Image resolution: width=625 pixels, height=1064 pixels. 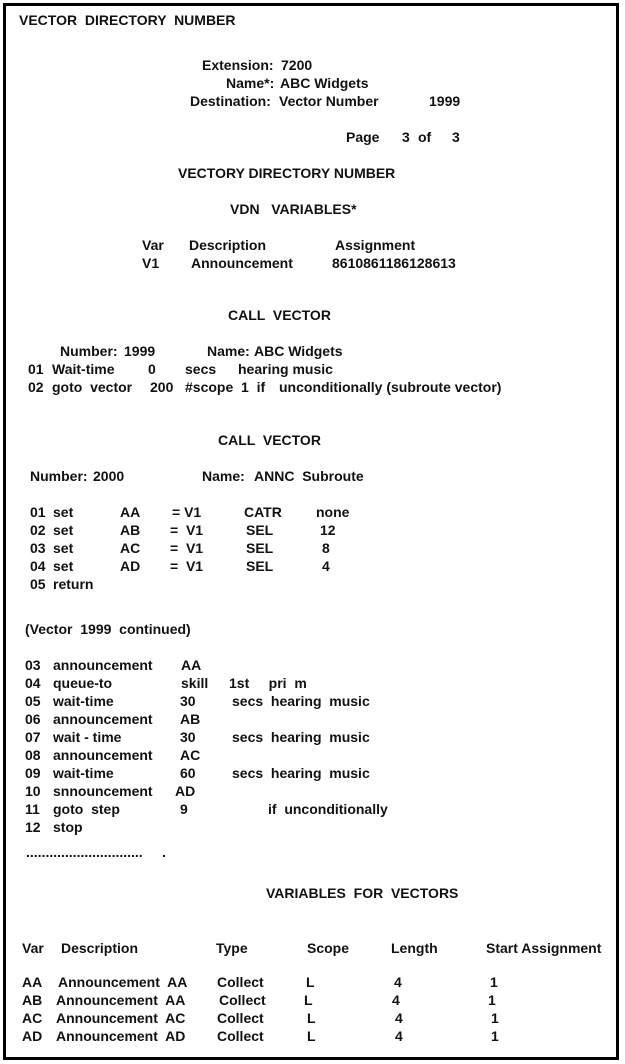 I want to click on continued-step-number: 09, so click(x=33, y=773).